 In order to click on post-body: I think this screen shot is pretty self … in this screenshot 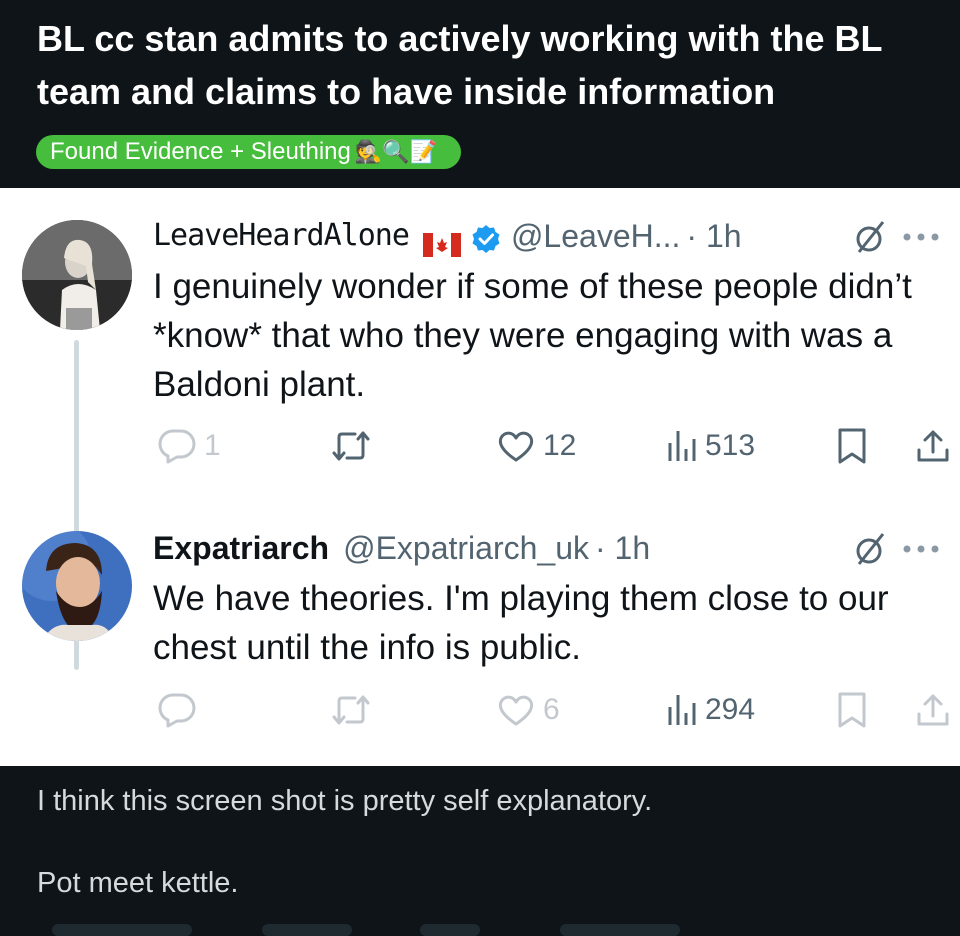, I will do `click(344, 842)`.